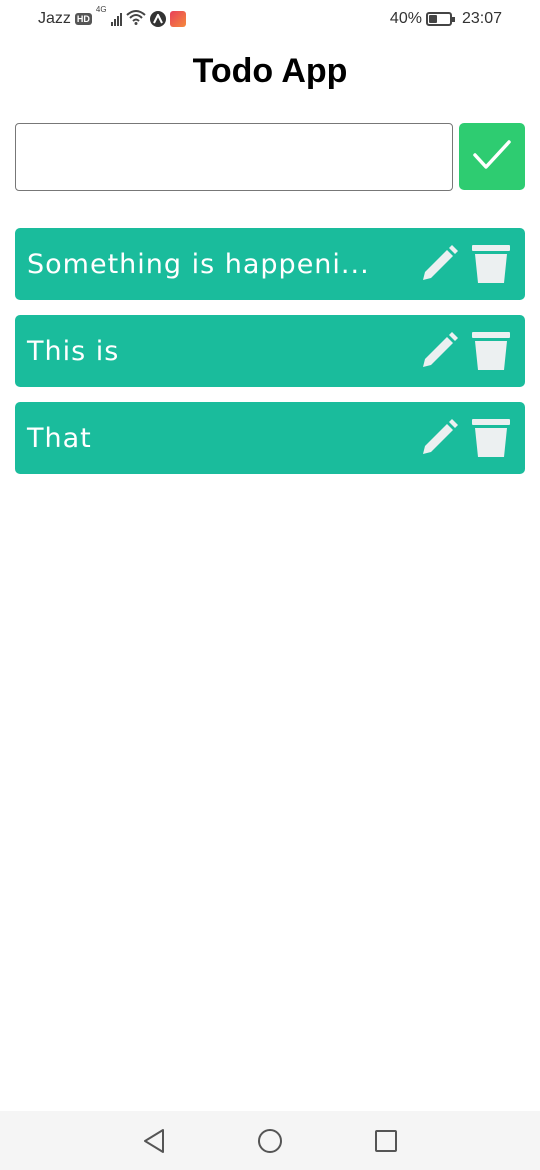  Describe the element at coordinates (234, 157) in the screenshot. I see `todo-input` at that location.